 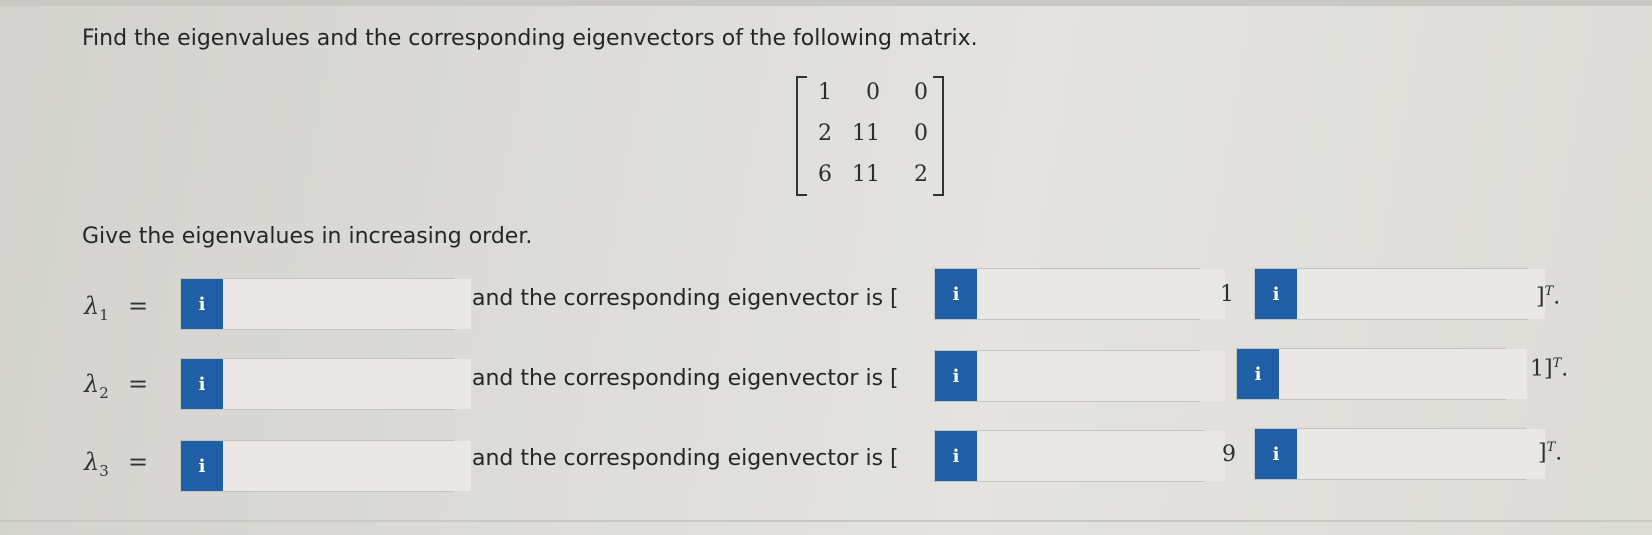 I want to click on matrix-right-bracket, so click(x=938, y=136).